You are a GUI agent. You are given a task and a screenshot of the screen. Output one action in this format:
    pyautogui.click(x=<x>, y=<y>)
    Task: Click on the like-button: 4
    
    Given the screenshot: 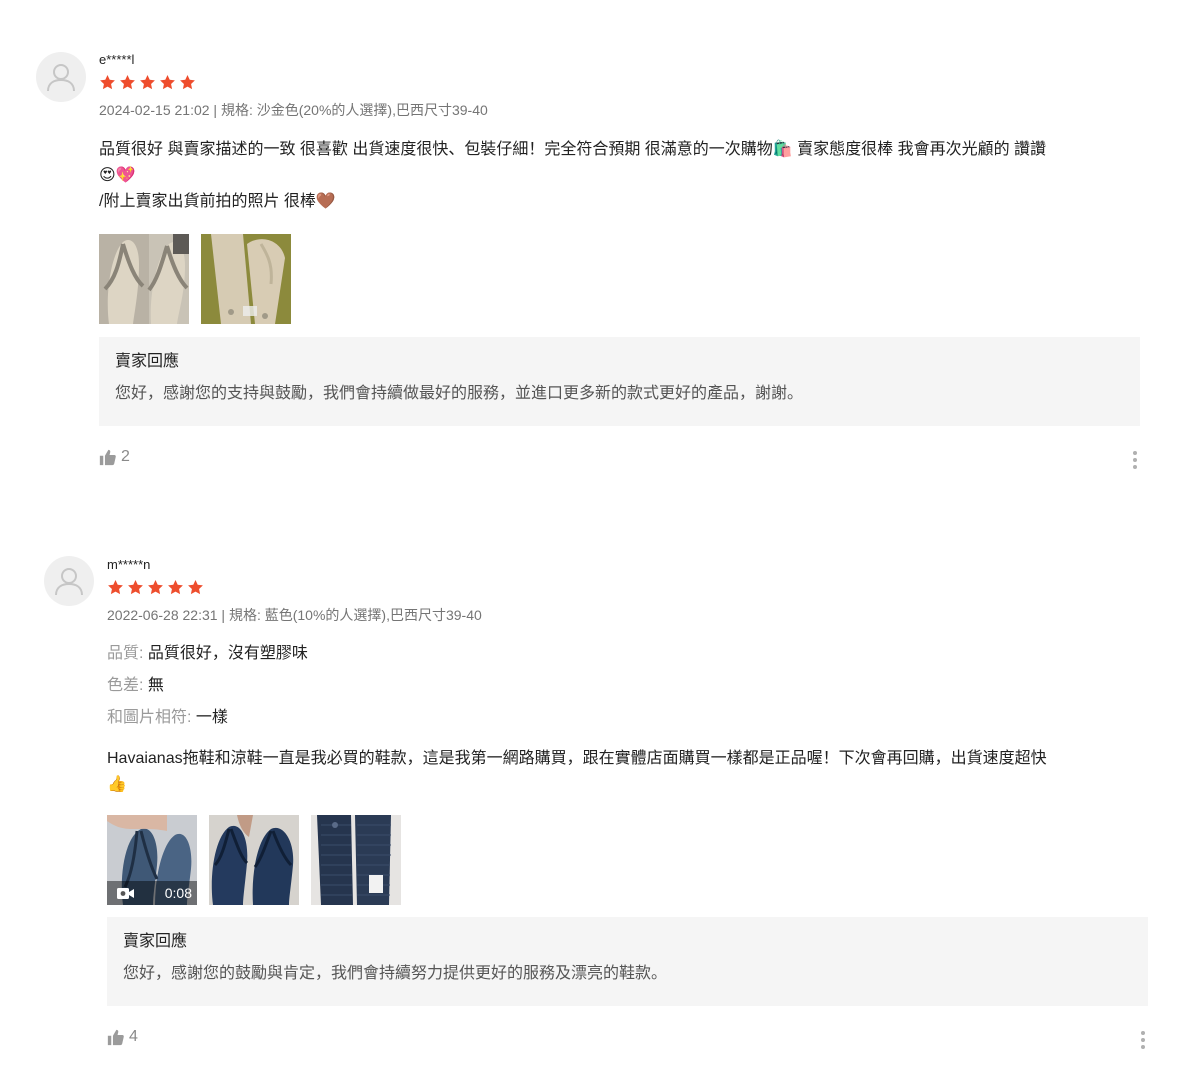 What is the action you would take?
    pyautogui.click(x=122, y=1037)
    